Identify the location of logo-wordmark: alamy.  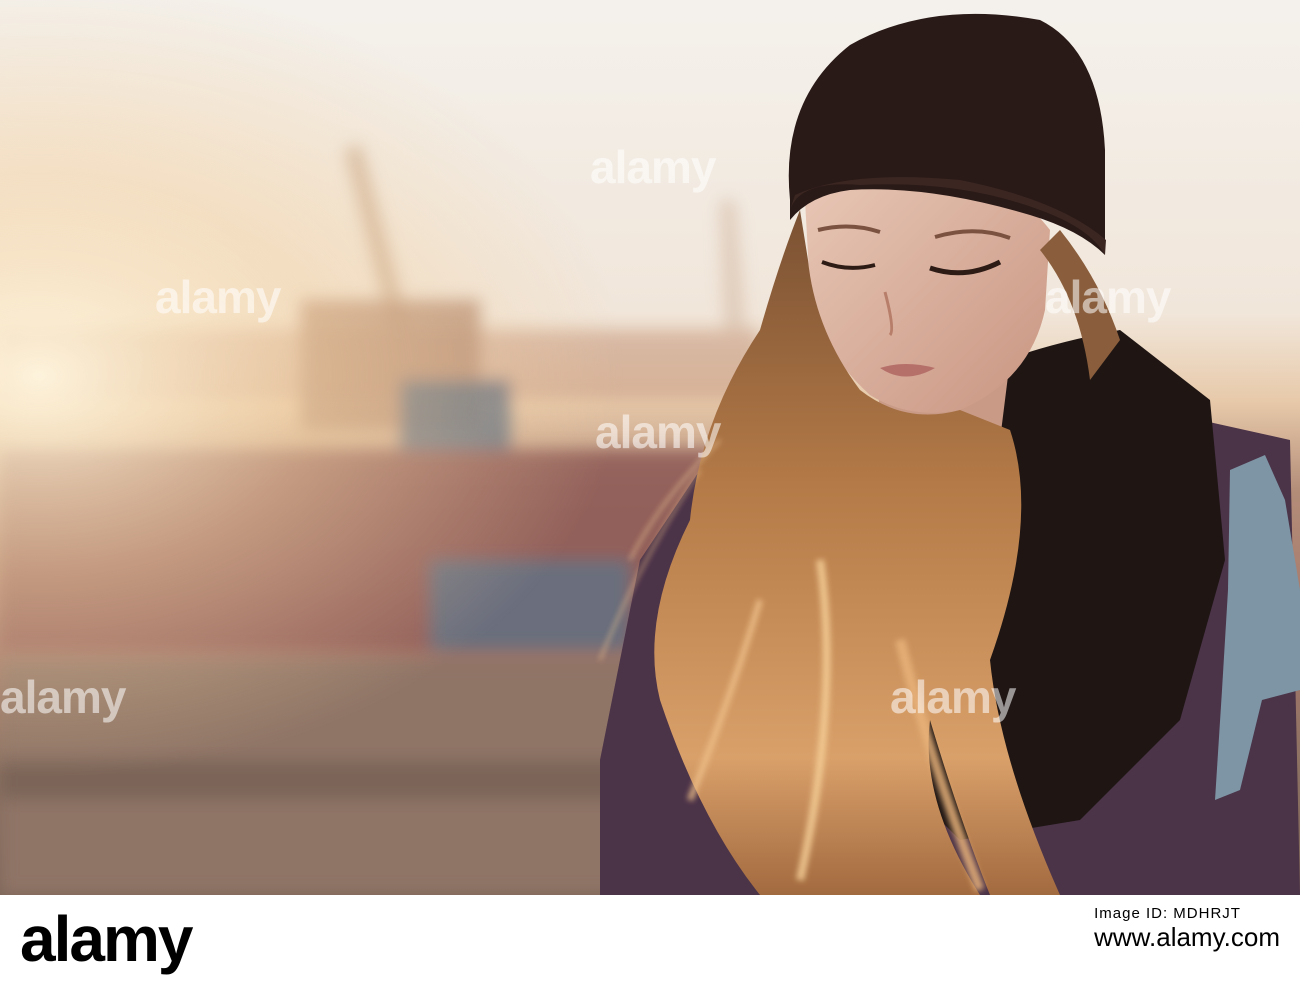
(106, 939).